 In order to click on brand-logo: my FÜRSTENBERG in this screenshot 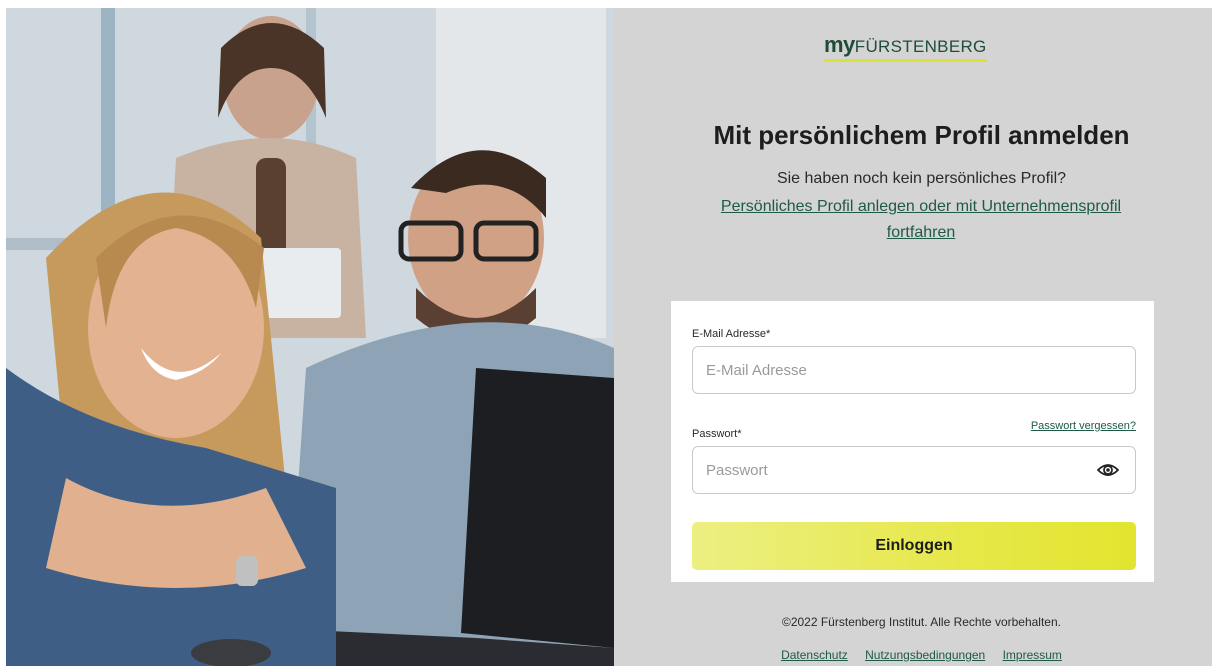, I will do `click(905, 48)`.